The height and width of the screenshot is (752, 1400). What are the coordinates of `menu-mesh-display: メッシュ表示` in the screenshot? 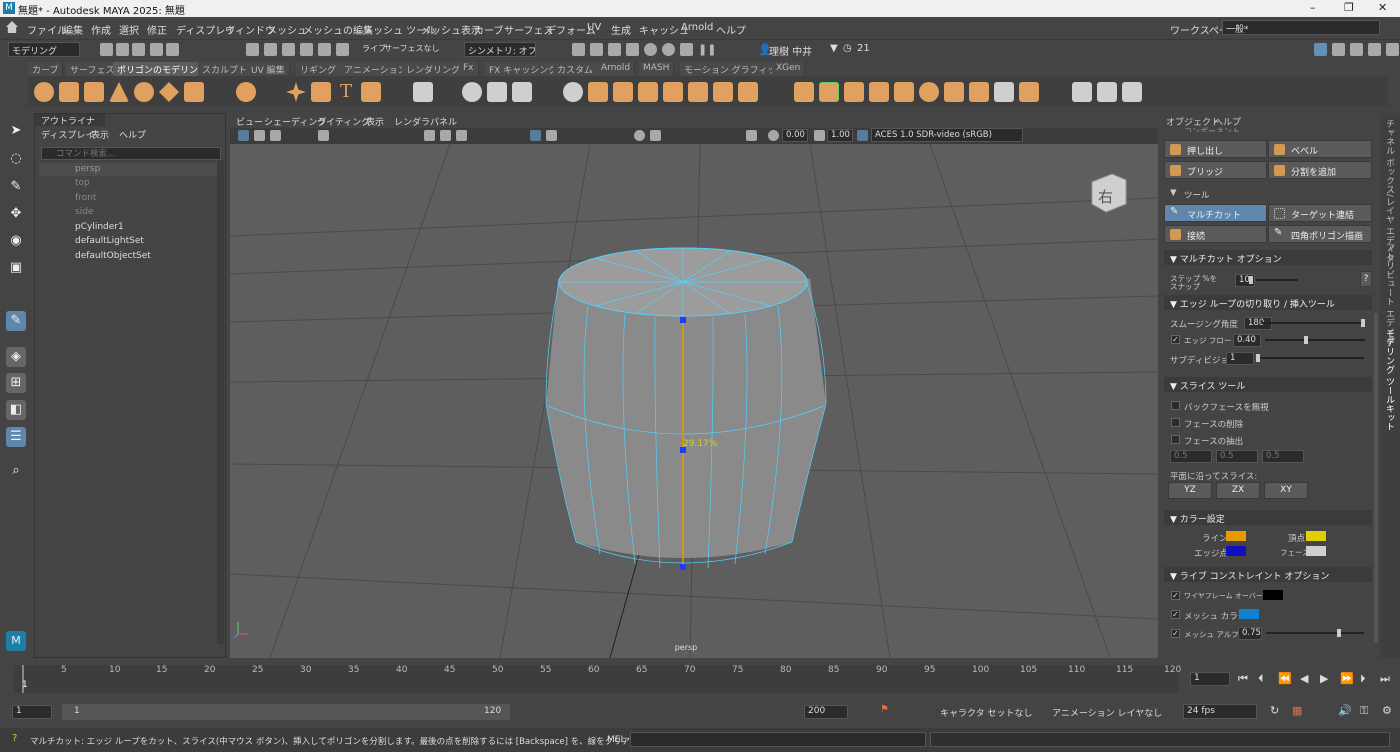 It's located at (451, 29).